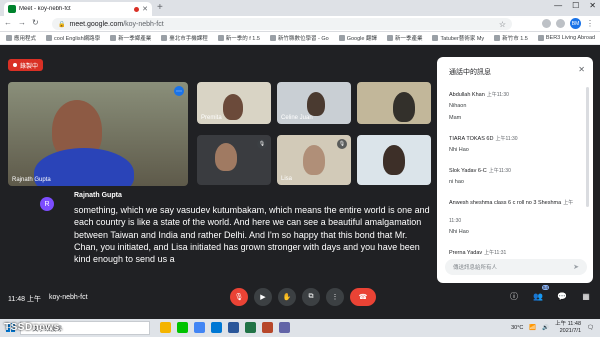 This screenshot has height=337, width=600. Describe the element at coordinates (267, 327) in the screenshot. I see `powerpoint-icon` at that location.